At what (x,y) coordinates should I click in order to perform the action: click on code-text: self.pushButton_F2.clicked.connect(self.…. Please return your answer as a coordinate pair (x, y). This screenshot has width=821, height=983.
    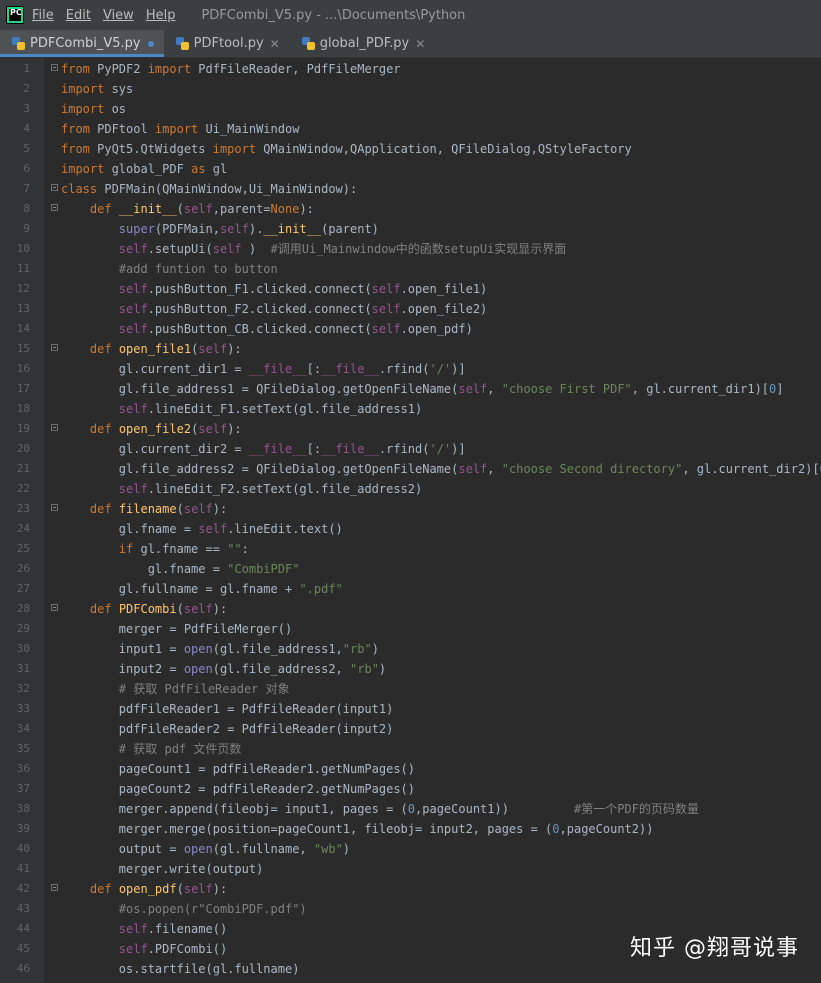
    Looking at the image, I should click on (274, 309).